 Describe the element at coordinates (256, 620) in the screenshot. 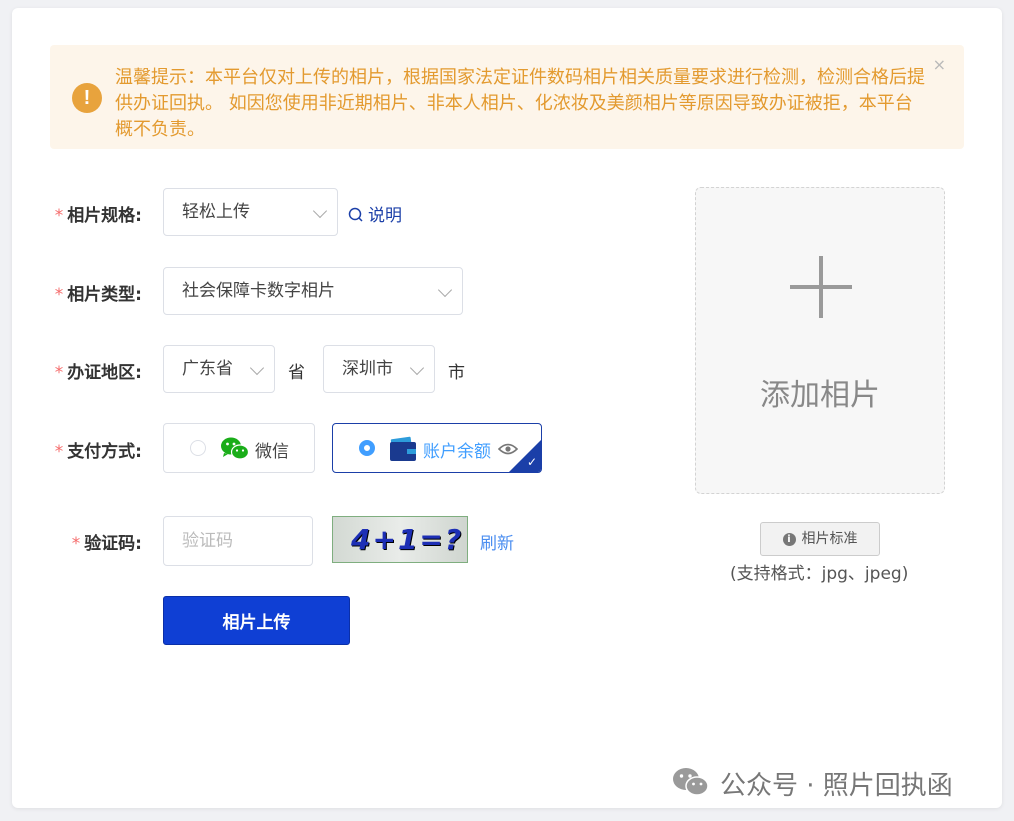

I see `upload-photo-button: 相片上传` at that location.